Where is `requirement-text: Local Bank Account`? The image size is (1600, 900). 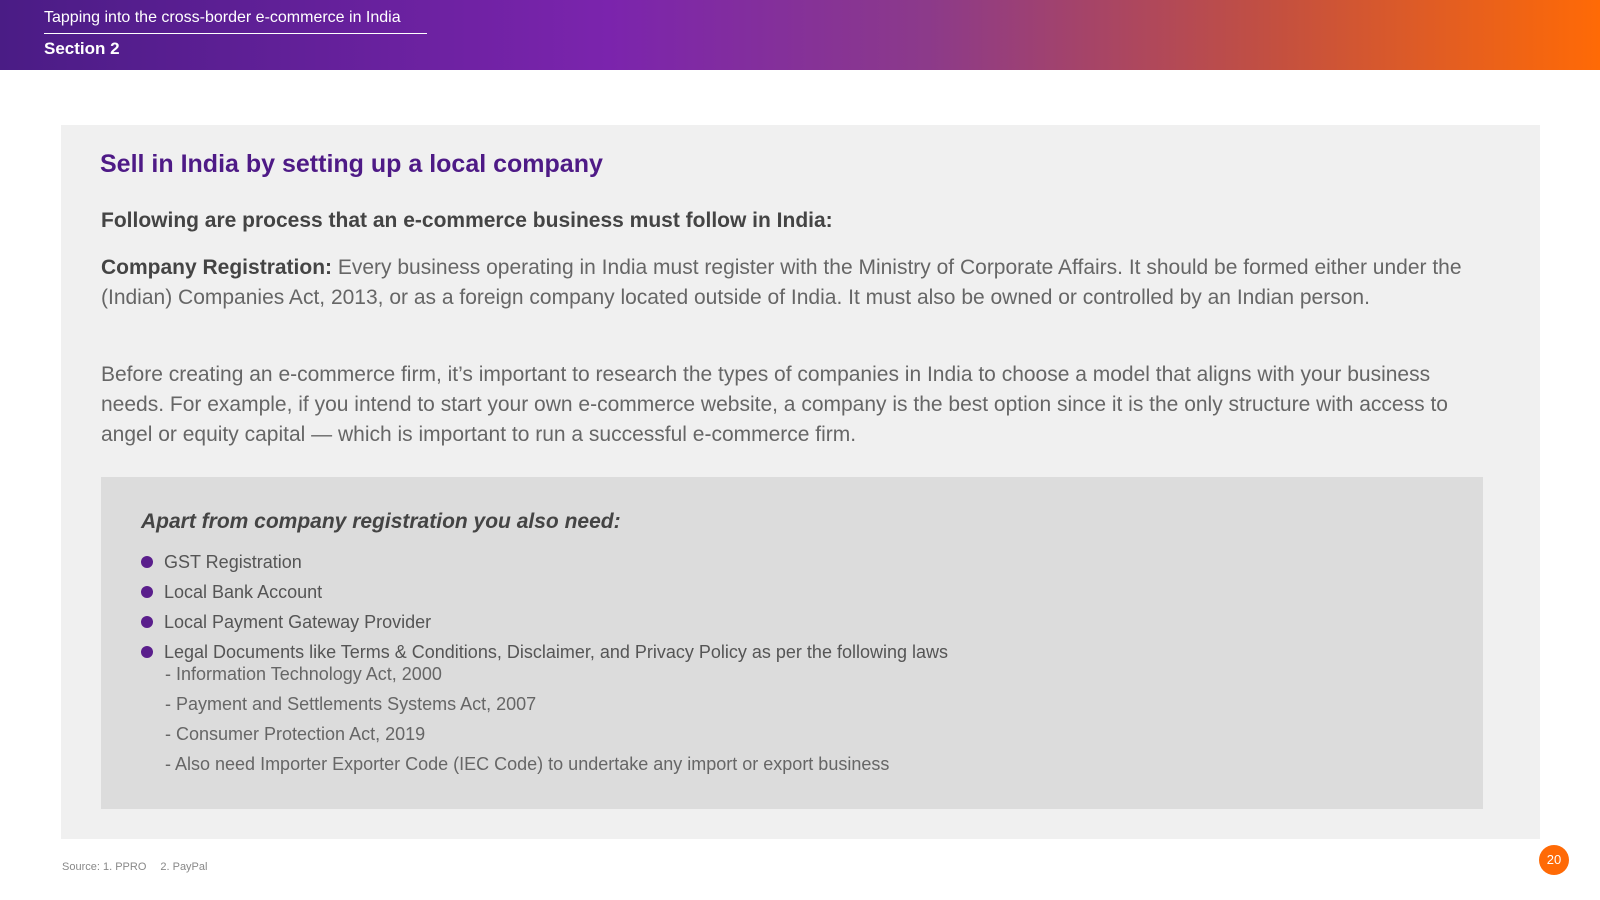
requirement-text: Local Bank Account is located at coordinates (243, 592).